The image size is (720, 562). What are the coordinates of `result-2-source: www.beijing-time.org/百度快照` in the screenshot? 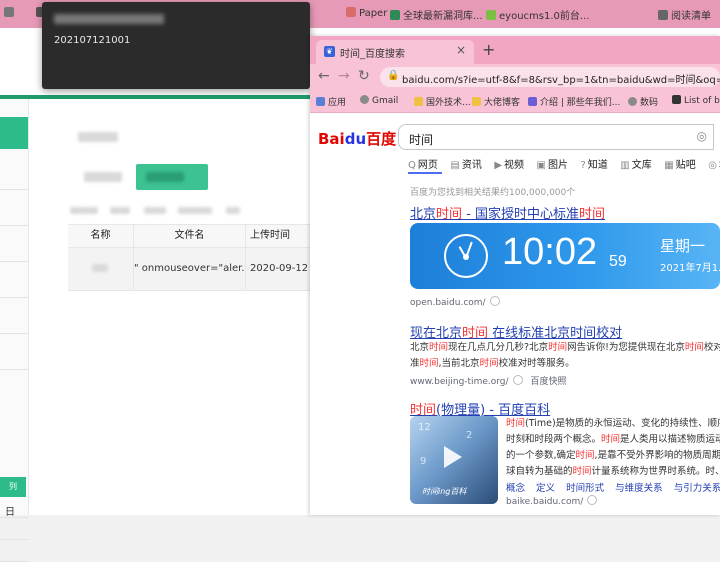 It's located at (488, 380).